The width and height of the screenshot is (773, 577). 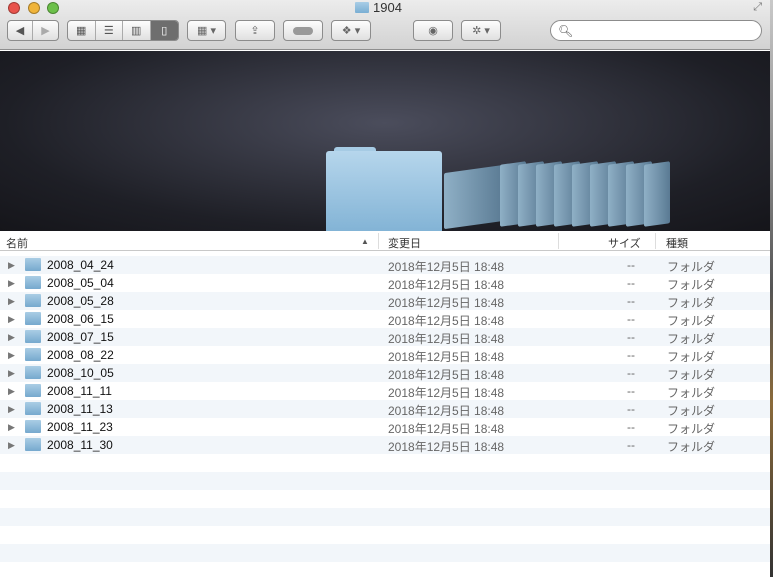 What do you see at coordinates (109, 30) in the screenshot?
I see `list-view-button: ☰` at bounding box center [109, 30].